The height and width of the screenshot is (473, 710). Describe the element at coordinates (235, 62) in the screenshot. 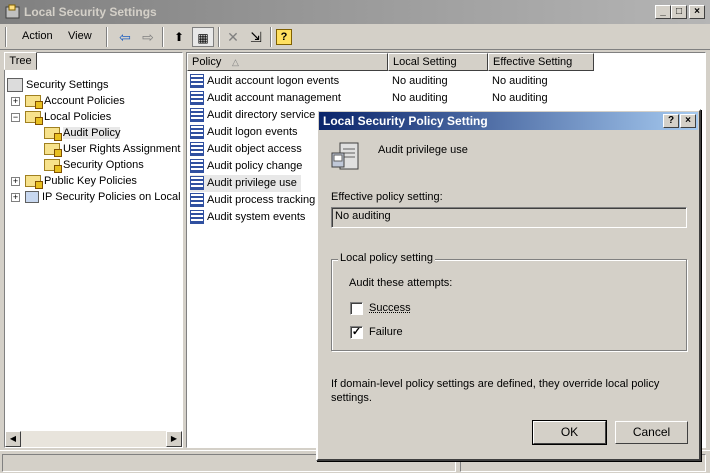

I see `sort-ascending-icon: △` at that location.